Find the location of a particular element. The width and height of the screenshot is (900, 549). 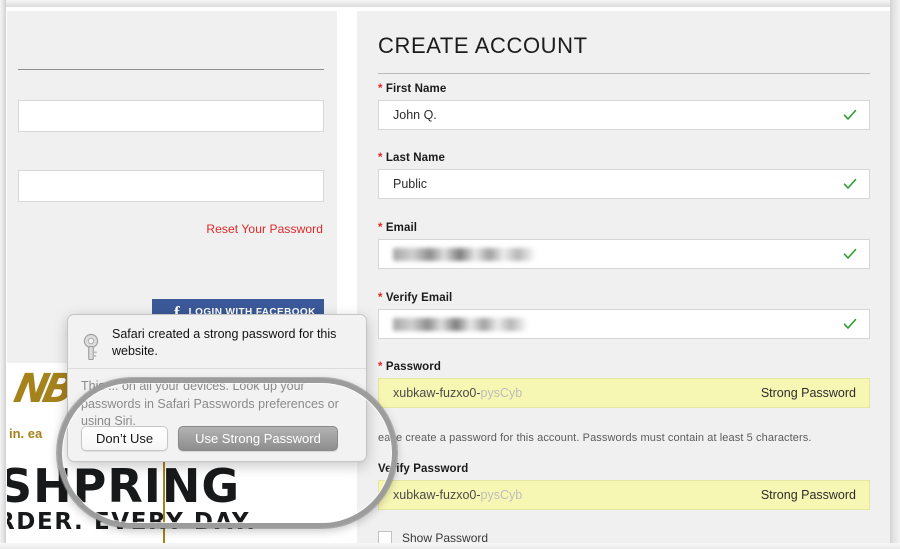

show-password-label: Show Password is located at coordinates (445, 537).